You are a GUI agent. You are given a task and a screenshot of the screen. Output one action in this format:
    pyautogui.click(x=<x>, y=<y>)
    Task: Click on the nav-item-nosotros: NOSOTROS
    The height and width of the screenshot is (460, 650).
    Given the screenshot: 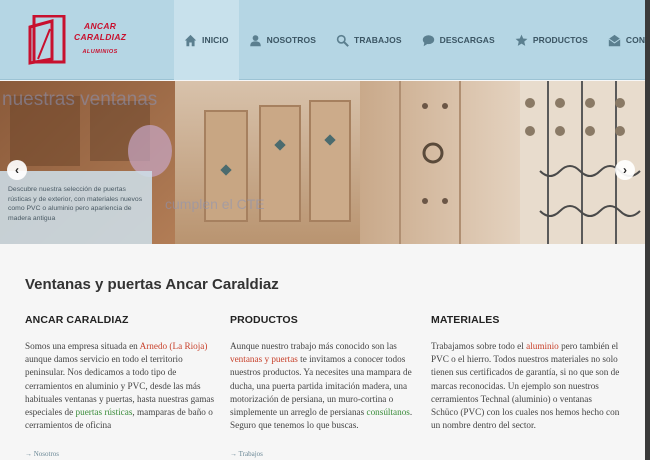 What is the action you would take?
    pyautogui.click(x=282, y=40)
    